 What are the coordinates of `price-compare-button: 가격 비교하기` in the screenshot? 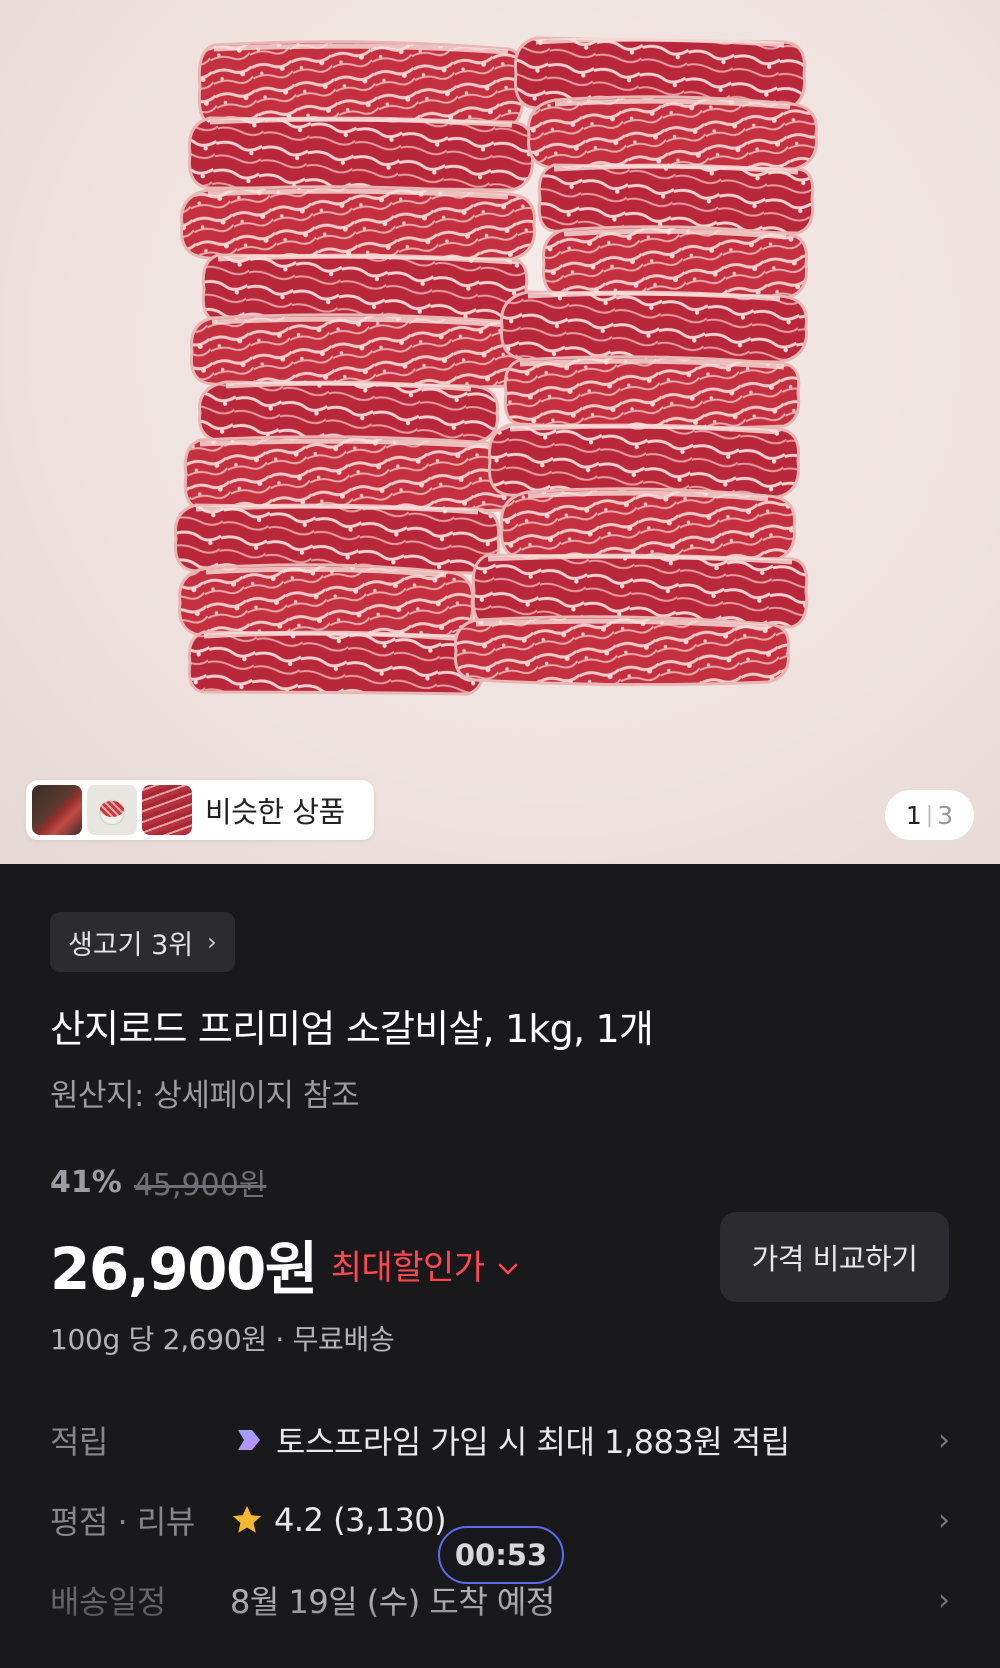 It's located at (834, 1257).